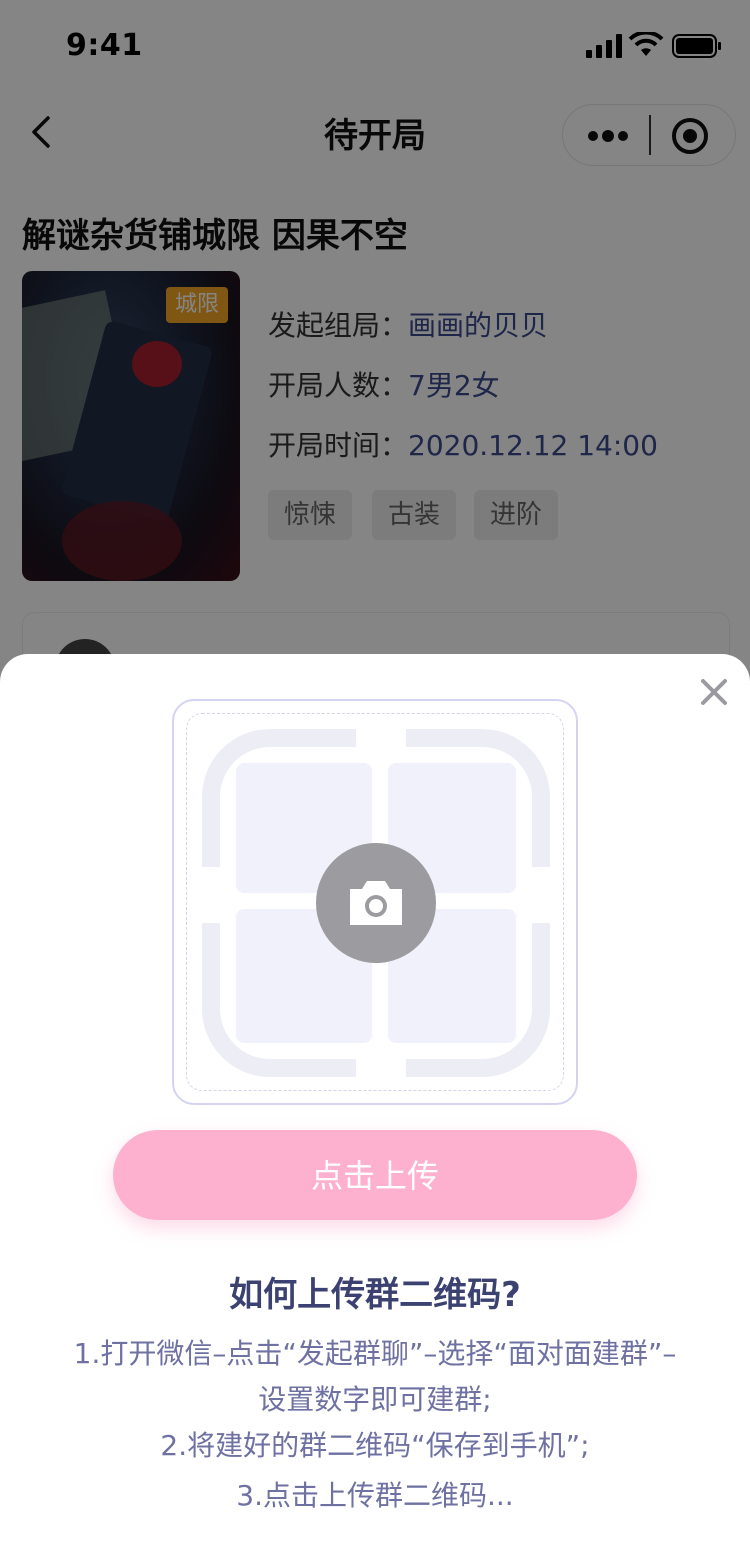 The width and height of the screenshot is (750, 1556). I want to click on help-step-line: 2.将建好的群二维码“保存到手机”;, so click(375, 1445).